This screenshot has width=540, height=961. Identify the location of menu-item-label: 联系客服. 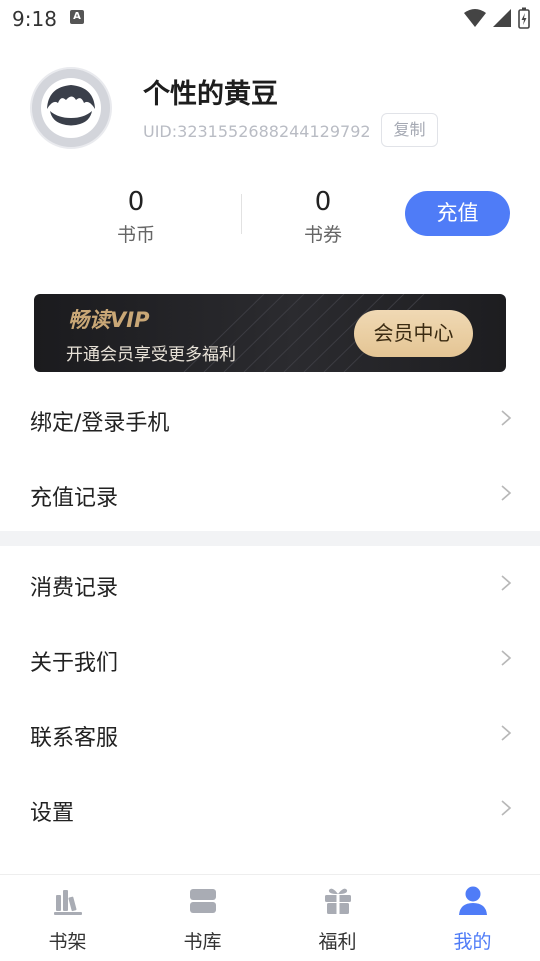
(74, 738).